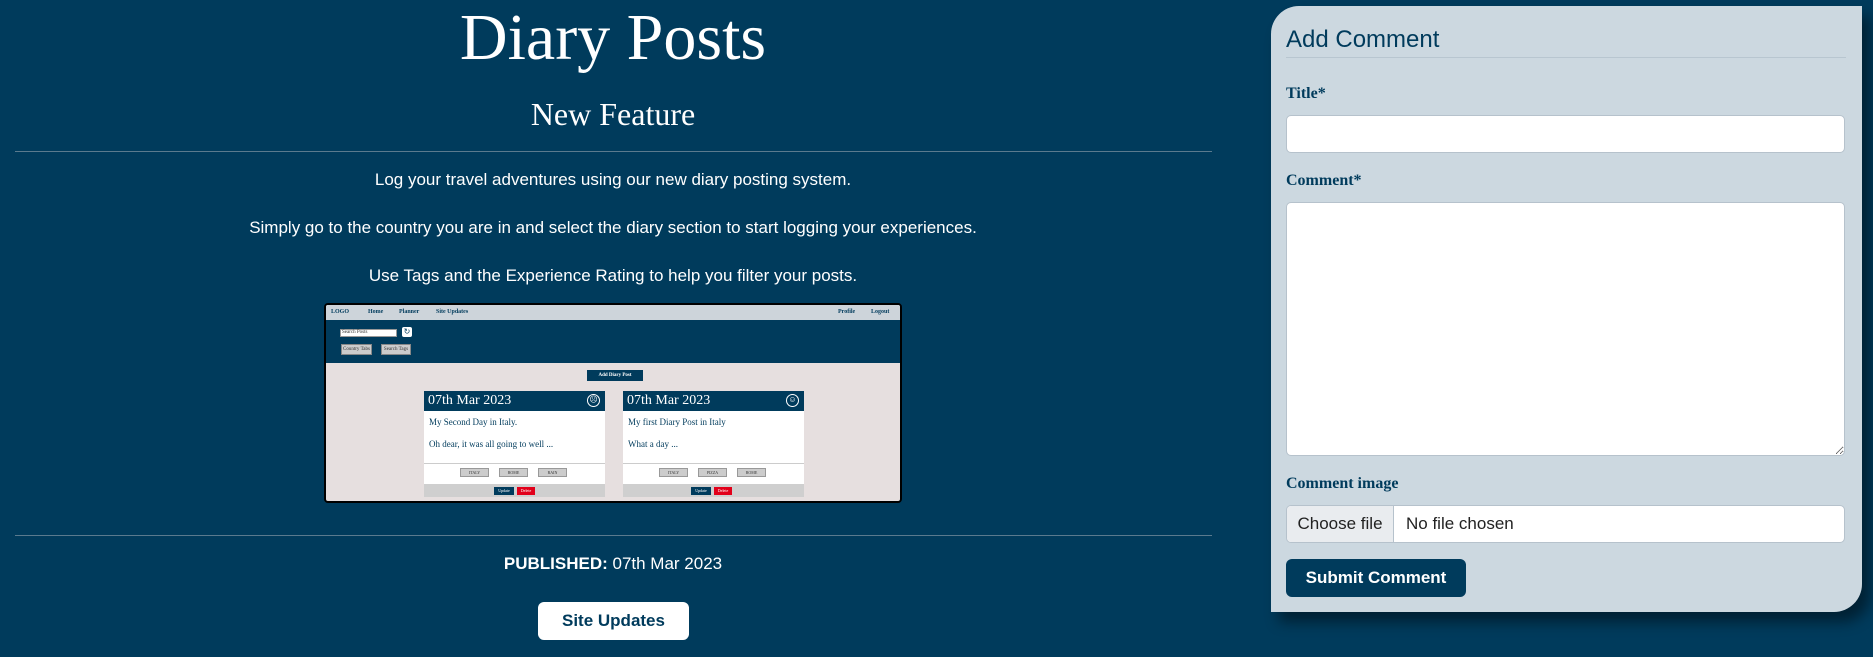 This screenshot has height=657, width=1873. I want to click on preview-card-title: My Second Day in Italy., so click(473, 422).